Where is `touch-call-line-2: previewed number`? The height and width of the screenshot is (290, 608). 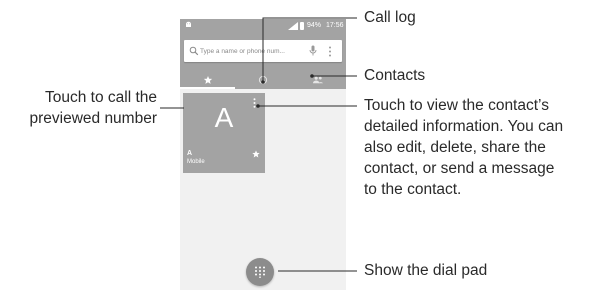
touch-call-line-2: previewed number is located at coordinates (93, 118).